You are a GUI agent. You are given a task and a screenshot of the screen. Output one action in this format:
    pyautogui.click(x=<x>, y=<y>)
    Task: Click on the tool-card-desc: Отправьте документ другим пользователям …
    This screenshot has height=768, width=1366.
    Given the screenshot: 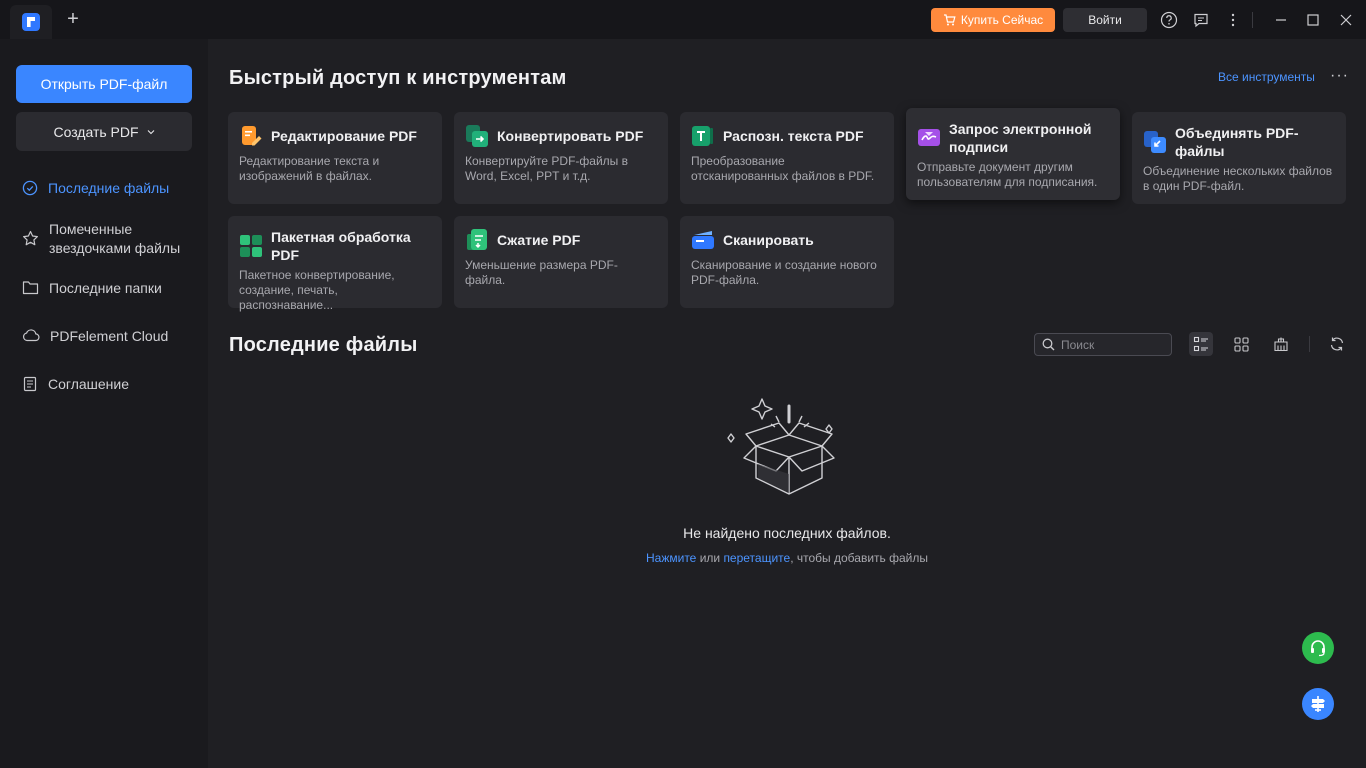 What is the action you would take?
    pyautogui.click(x=1007, y=174)
    